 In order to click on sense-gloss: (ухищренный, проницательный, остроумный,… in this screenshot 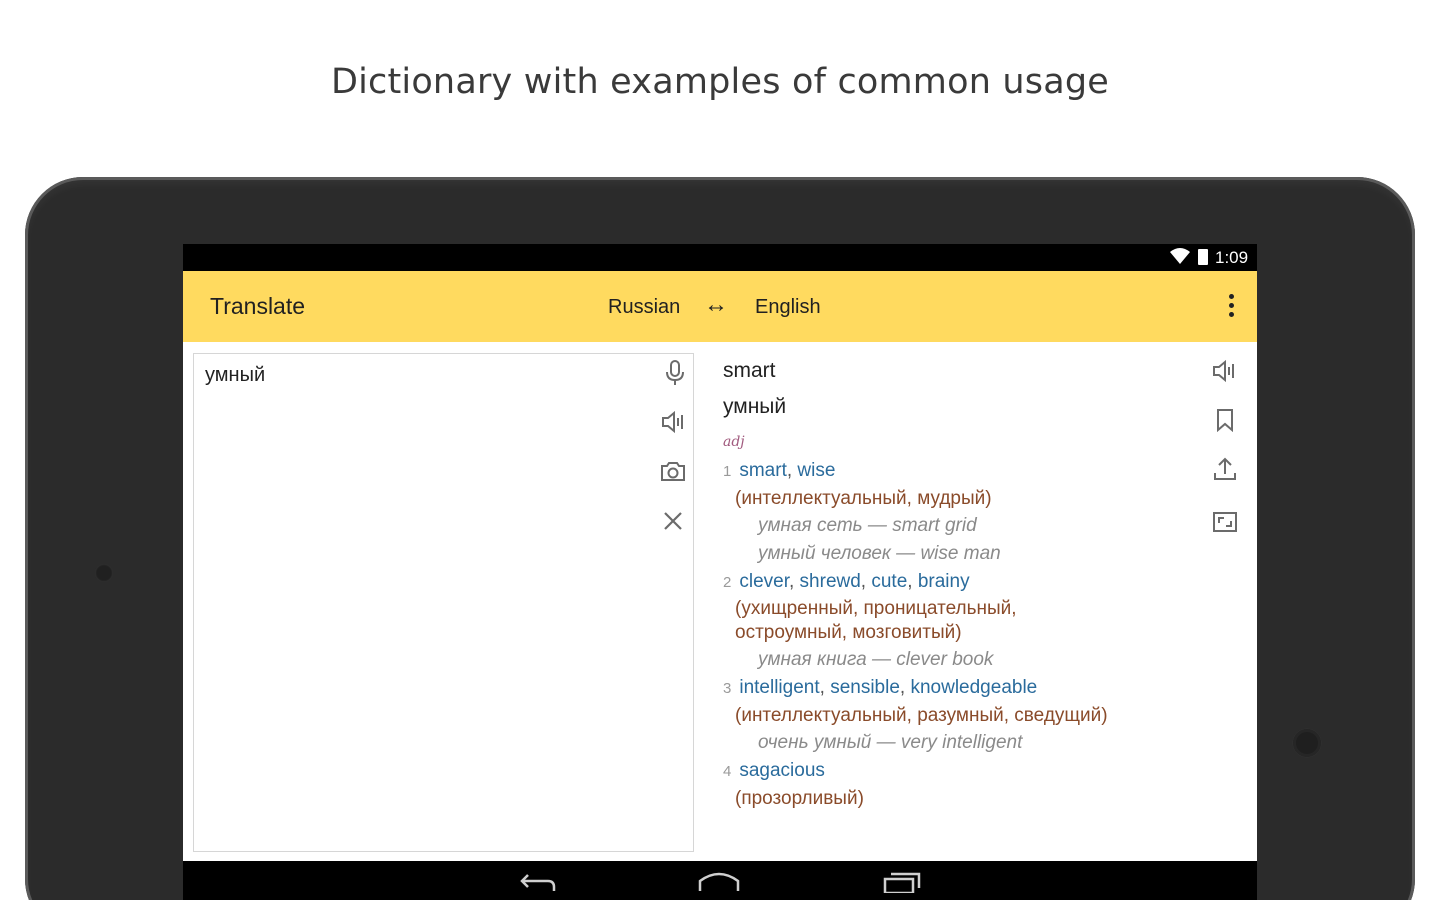, I will do `click(876, 620)`.